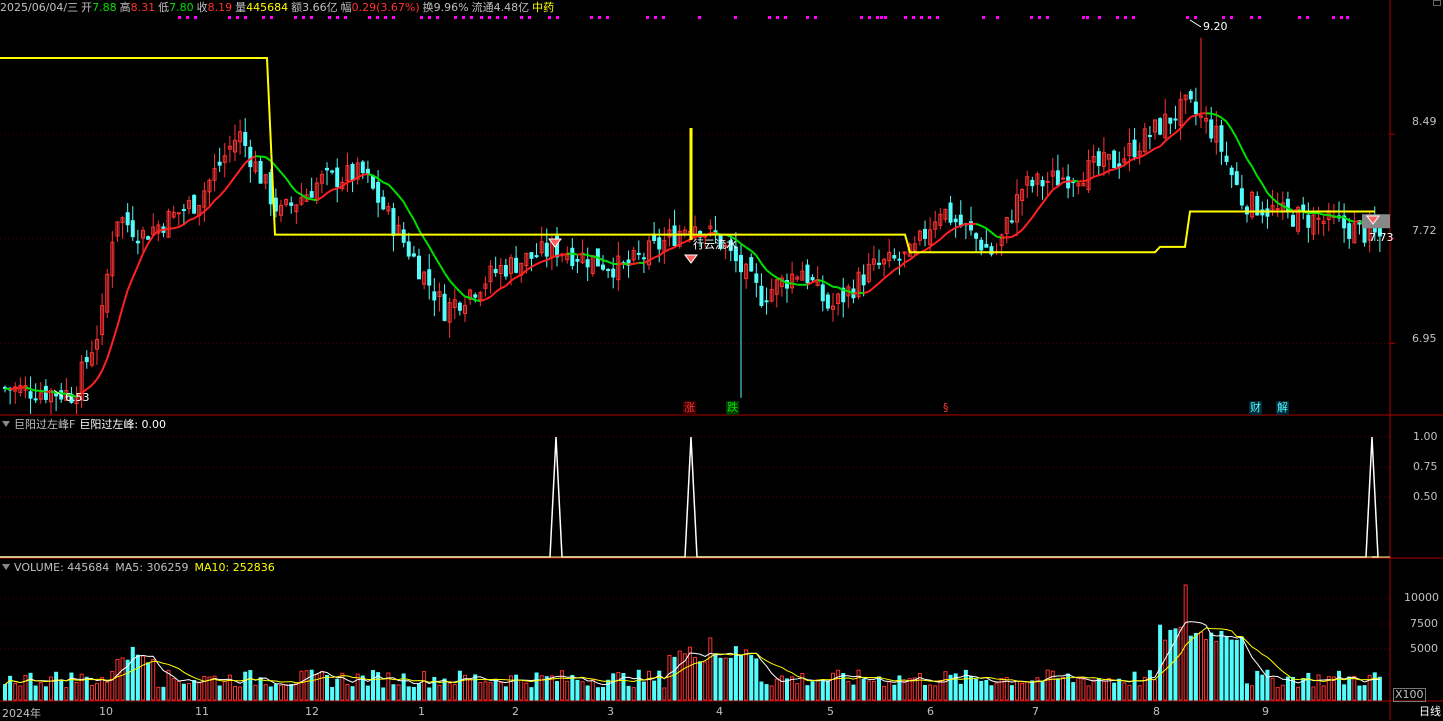 This screenshot has height=721, width=1443. What do you see at coordinates (84, 425) in the screenshot?
I see `indicator-title: 巨阳过左峰F巨阳过左峰: 0.00` at bounding box center [84, 425].